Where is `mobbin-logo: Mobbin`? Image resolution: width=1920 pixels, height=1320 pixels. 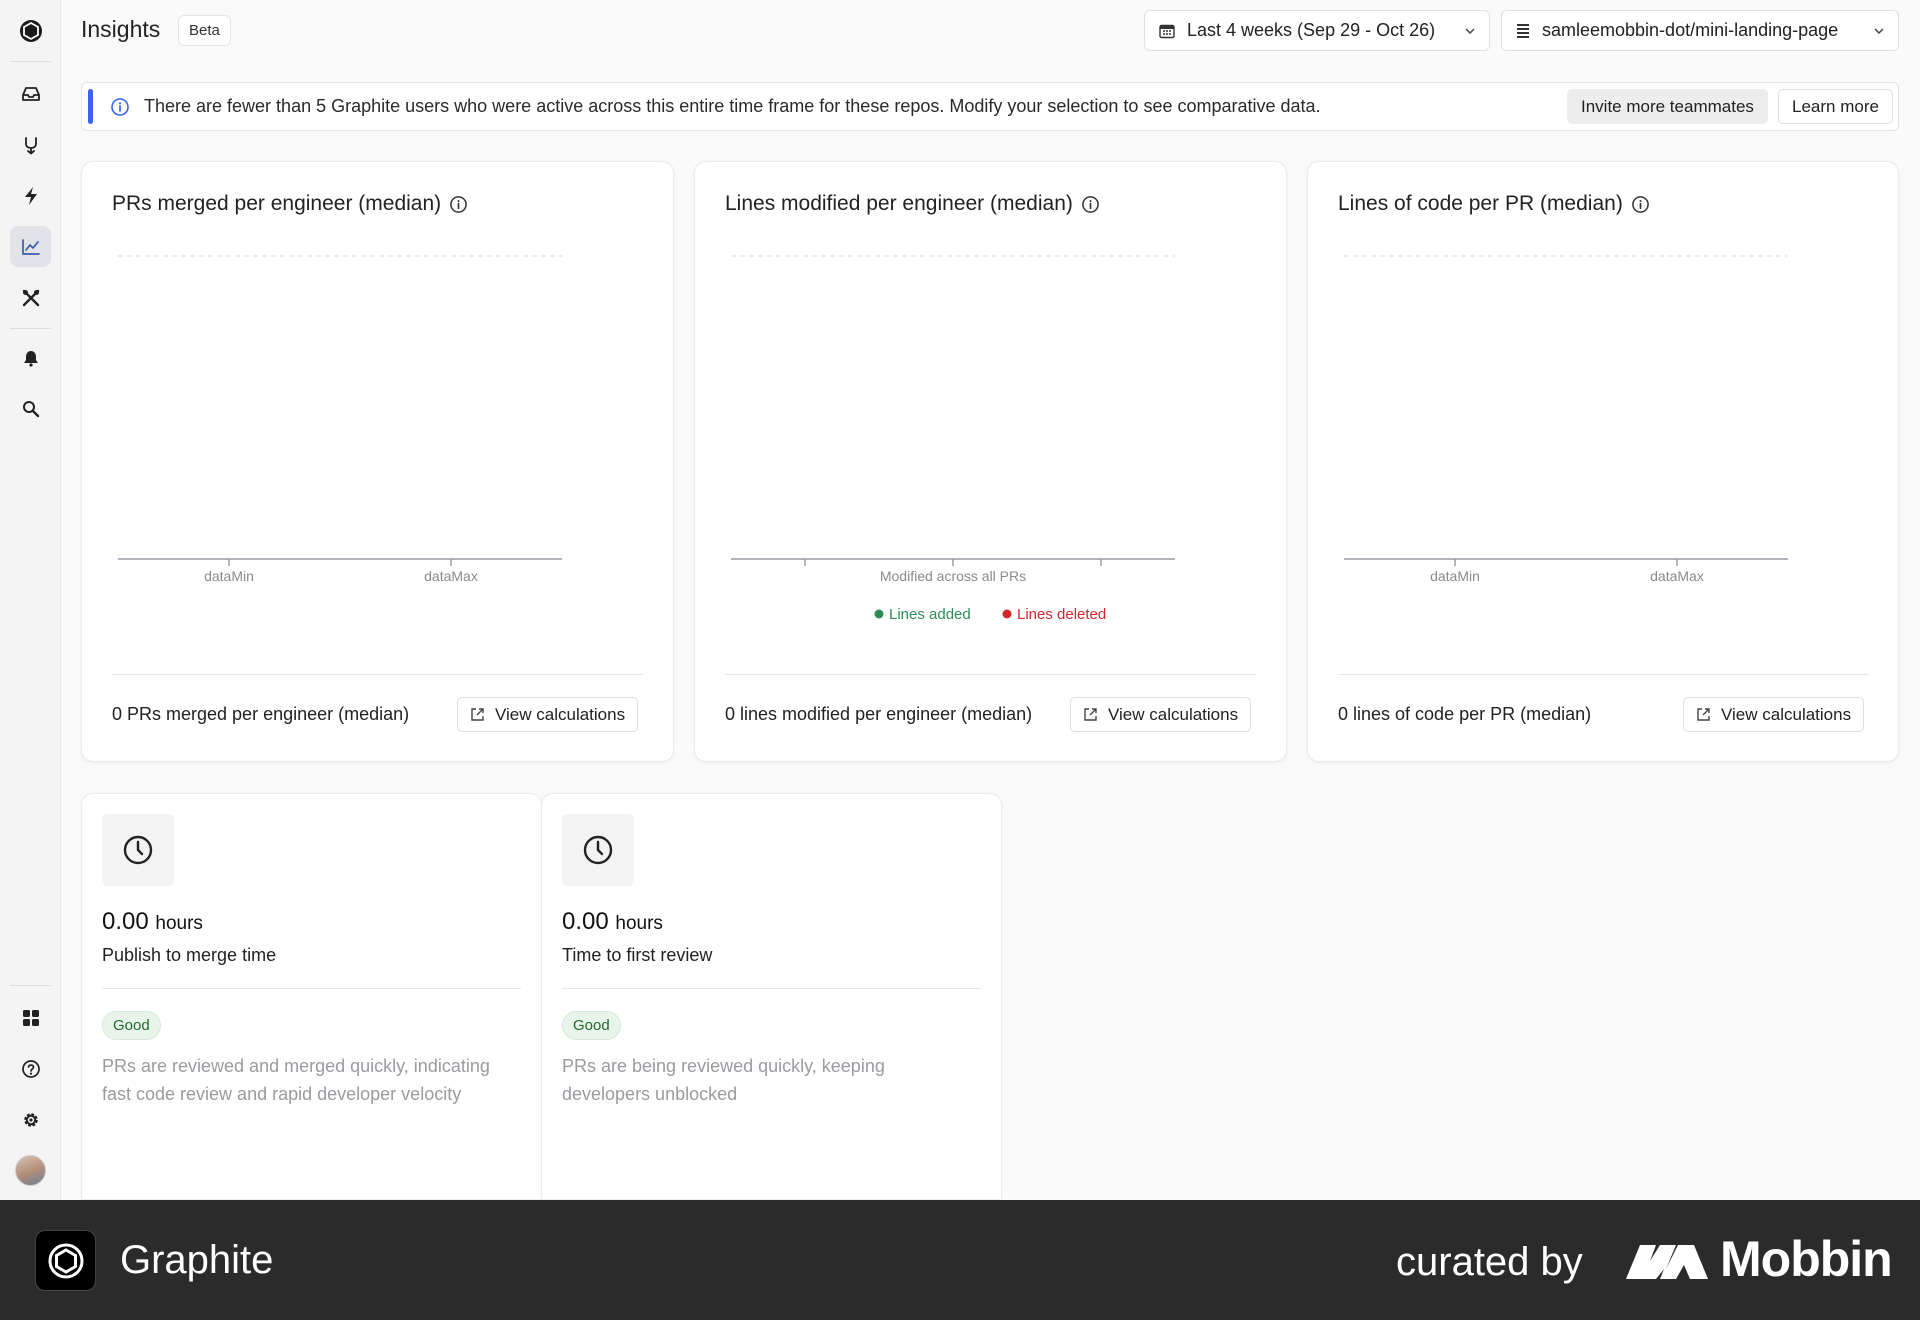 mobbin-logo: Mobbin is located at coordinates (1759, 1259).